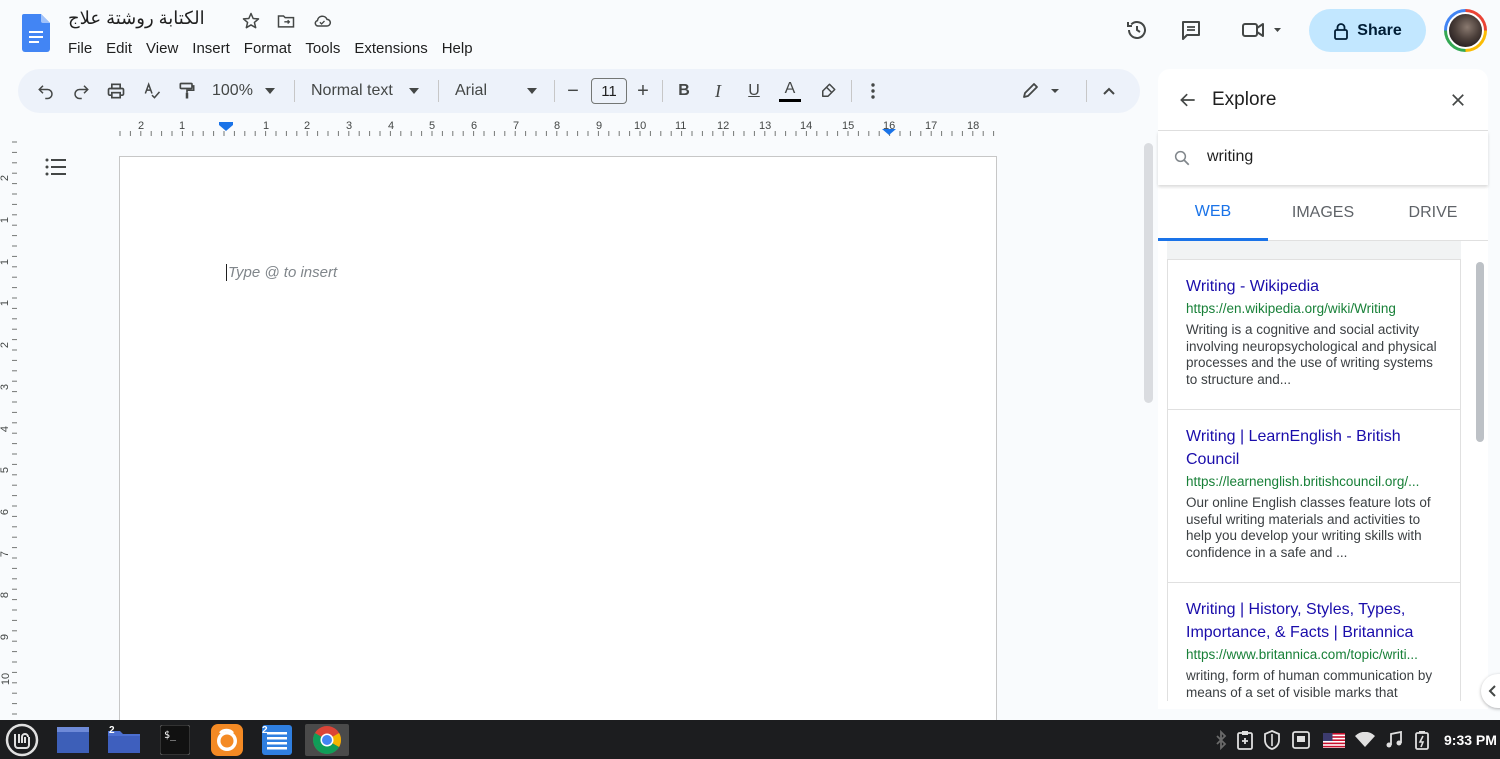  Describe the element at coordinates (1480, 352) in the screenshot. I see `explore-scrollbar` at that location.